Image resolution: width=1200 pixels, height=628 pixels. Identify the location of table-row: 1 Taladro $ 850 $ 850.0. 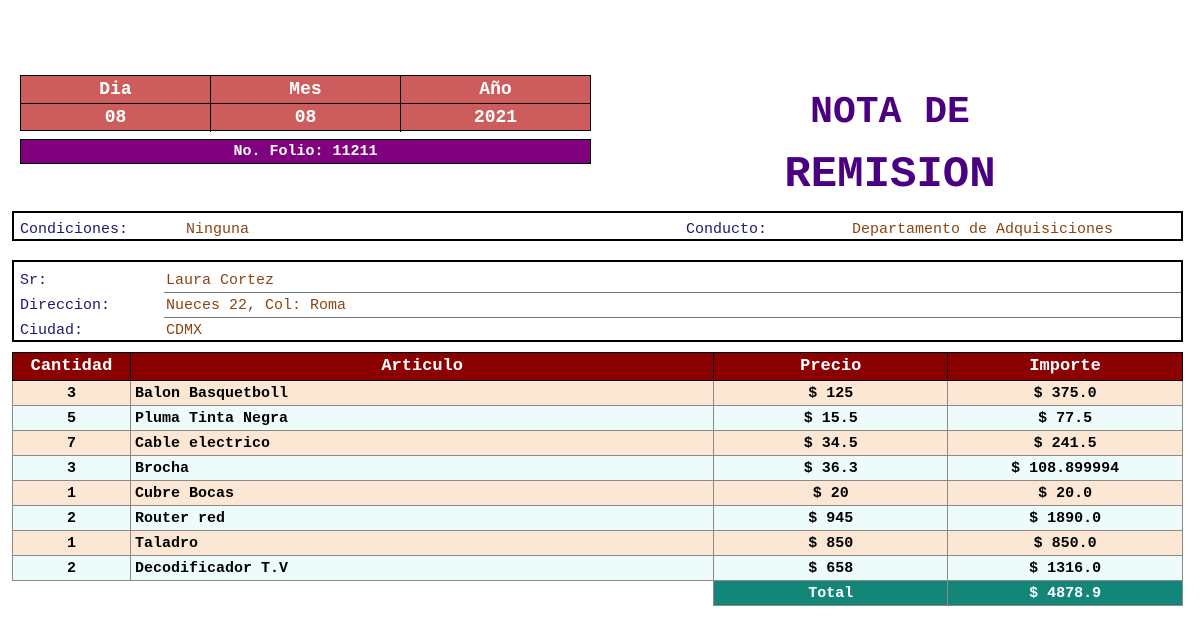
(597, 543).